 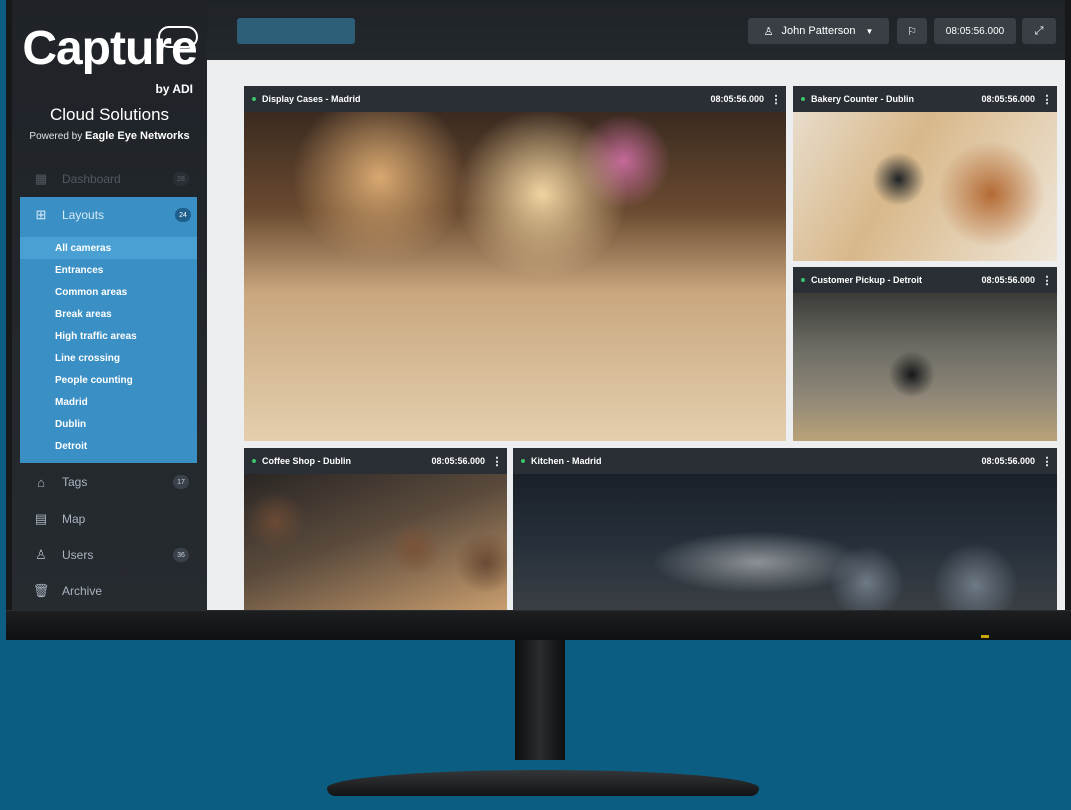 I want to click on dashboard-icon: ▦, so click(x=41, y=178).